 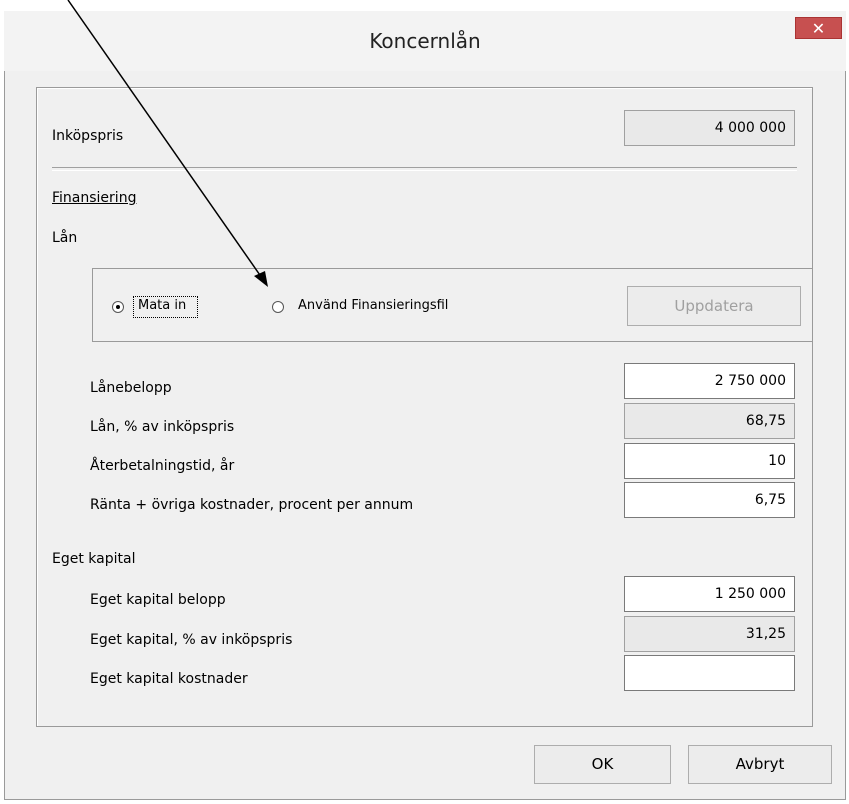 I want to click on arrow-icon, so click(x=167, y=143).